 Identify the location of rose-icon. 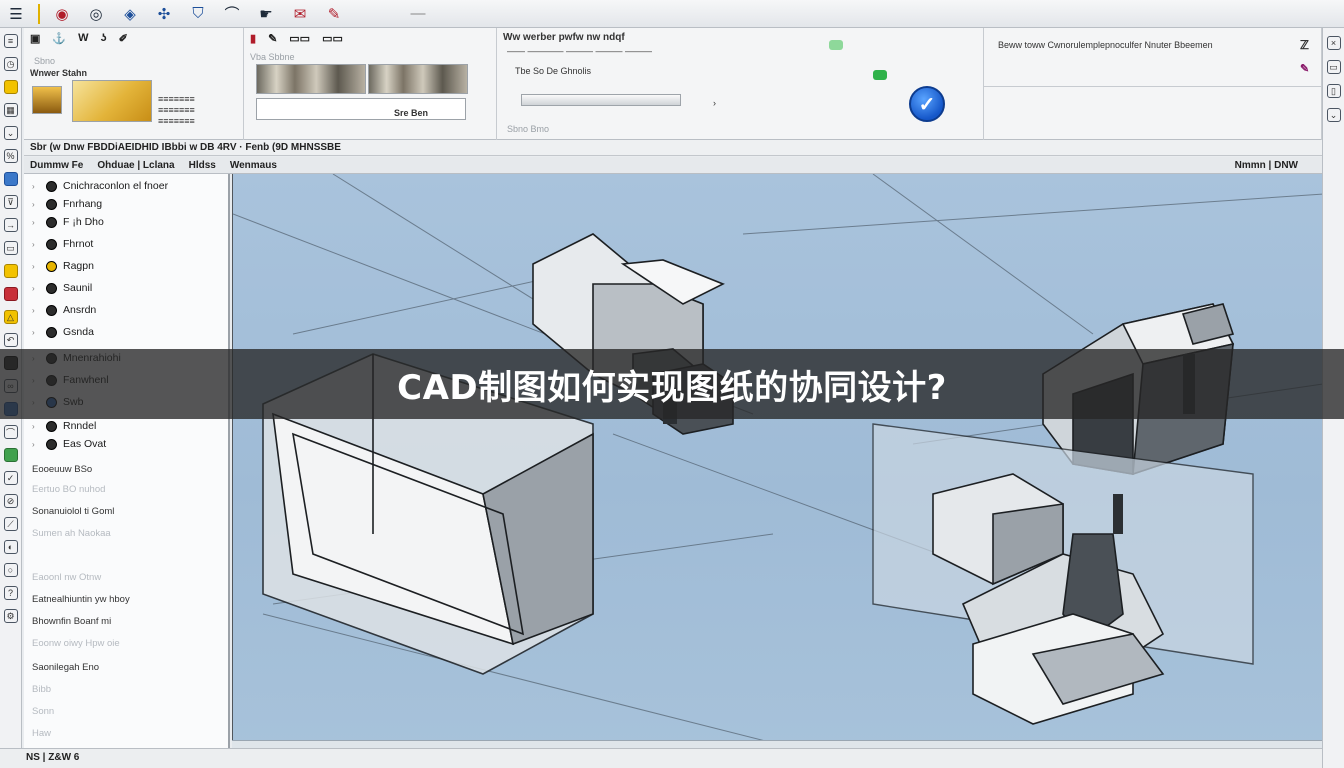
(10, 294).